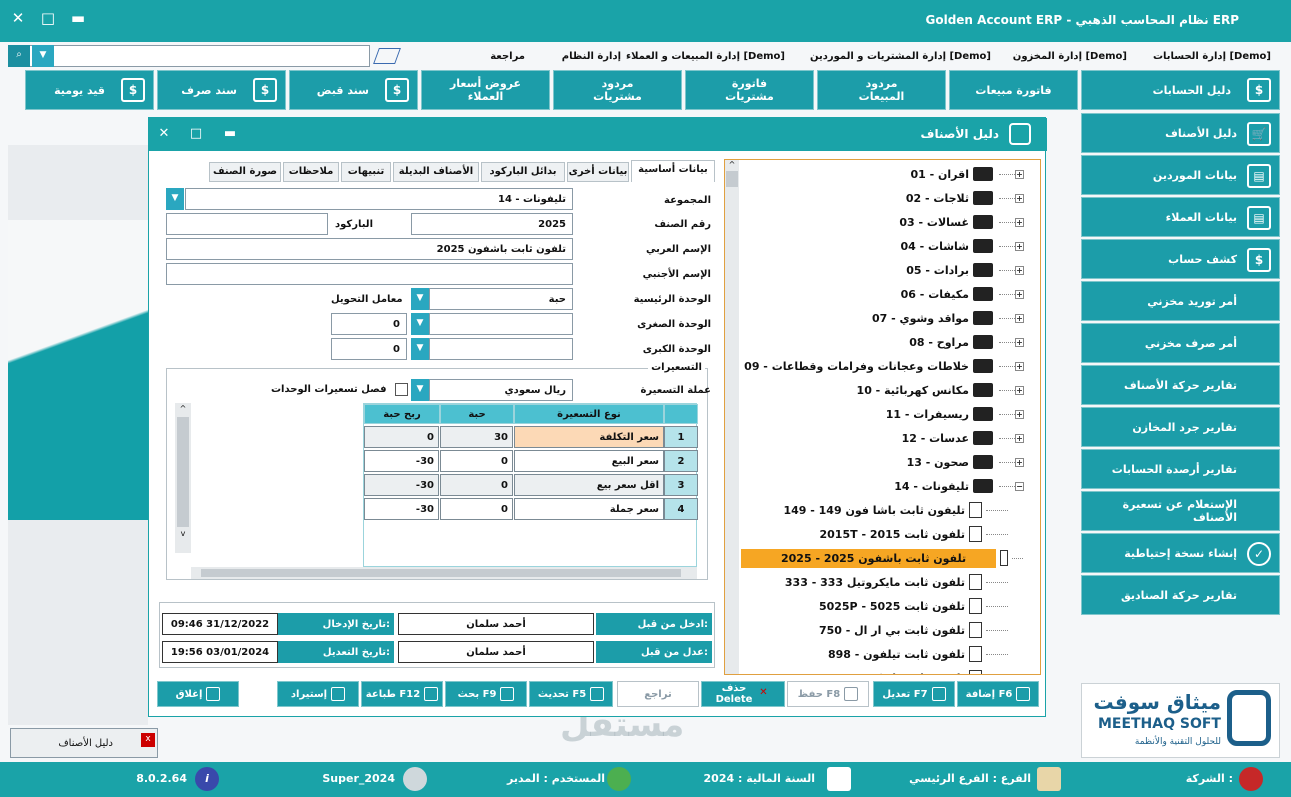 The image size is (1291, 797). What do you see at coordinates (402, 694) in the screenshot?
I see `print-button: طباعة F12` at bounding box center [402, 694].